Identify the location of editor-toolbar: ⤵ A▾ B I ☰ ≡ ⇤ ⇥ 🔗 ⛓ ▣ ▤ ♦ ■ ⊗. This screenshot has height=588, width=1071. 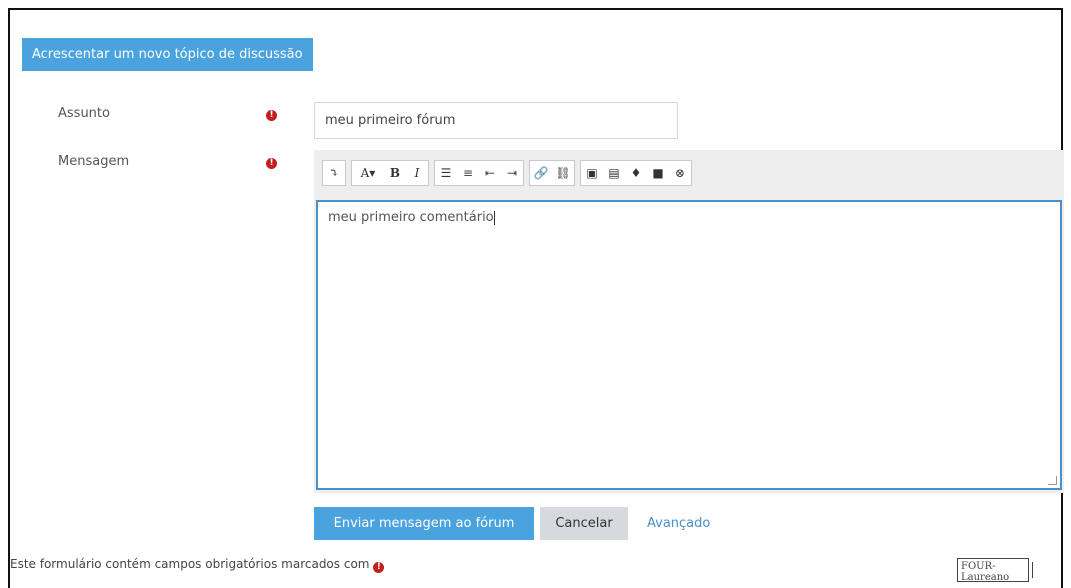
(507, 173).